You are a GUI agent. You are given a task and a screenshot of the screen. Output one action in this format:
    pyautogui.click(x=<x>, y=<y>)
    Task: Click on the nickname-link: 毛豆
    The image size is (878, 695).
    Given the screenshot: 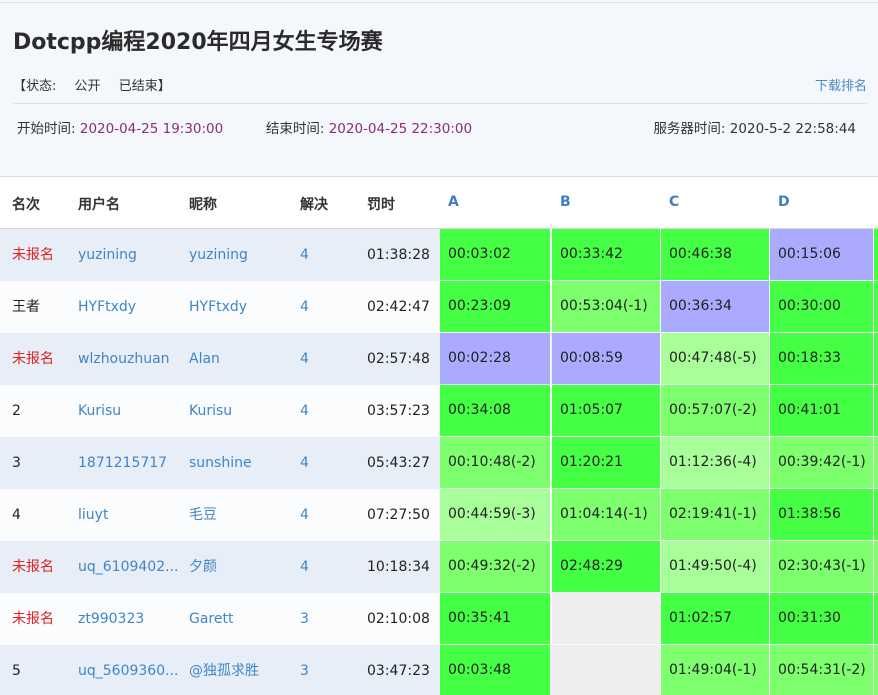 What is the action you would take?
    pyautogui.click(x=203, y=515)
    